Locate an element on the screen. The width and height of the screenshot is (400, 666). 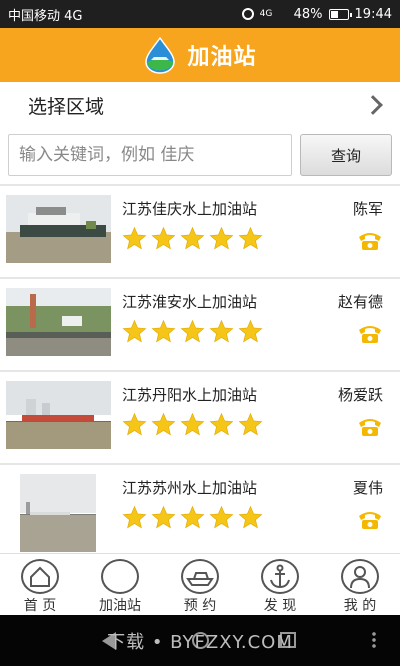
station-item: 江苏淮安水上加油站 赵有德 is located at coordinates (200, 325).